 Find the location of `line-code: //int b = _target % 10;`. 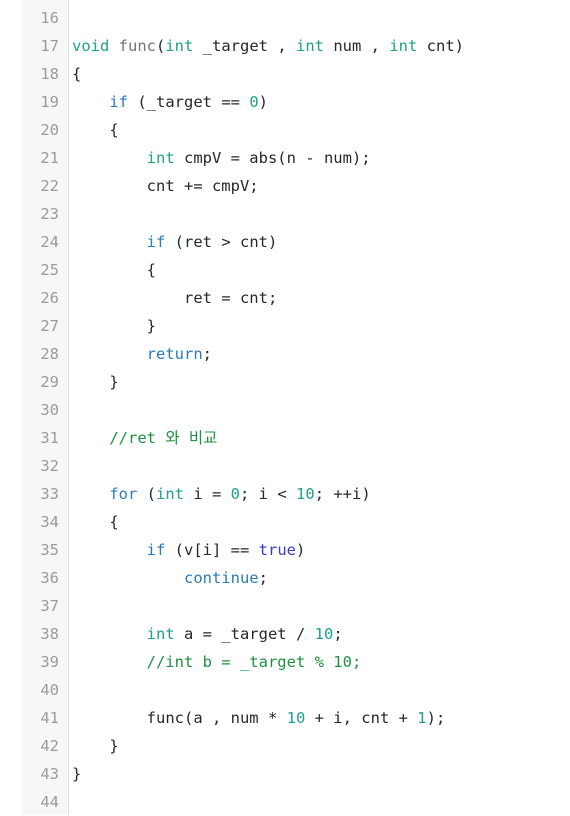

line-code: //int b = _target % 10; is located at coordinates (215, 662).